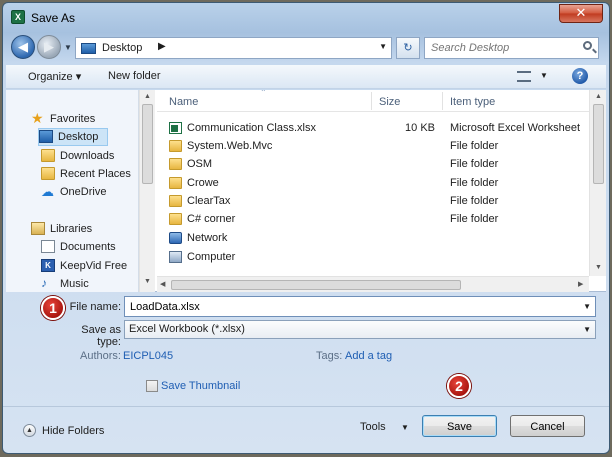 This screenshot has height=457, width=612. I want to click on cancel-button: Cancel, so click(547, 426).